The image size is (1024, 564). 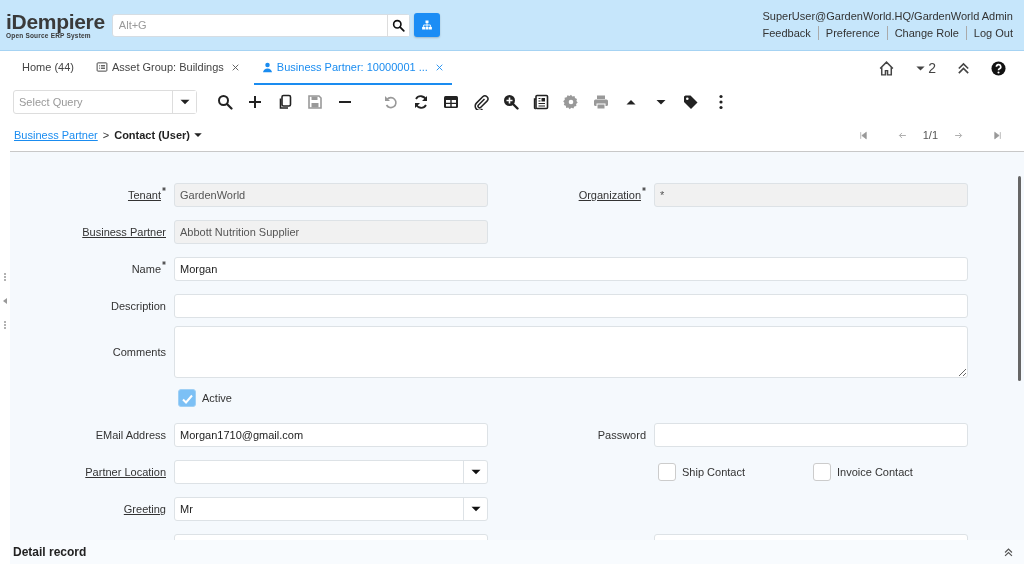 What do you see at coordinates (887, 16) in the screenshot?
I see `user-role-text: SuperUser@GardenWorld.HQ/GardenWorld Admin` at bounding box center [887, 16].